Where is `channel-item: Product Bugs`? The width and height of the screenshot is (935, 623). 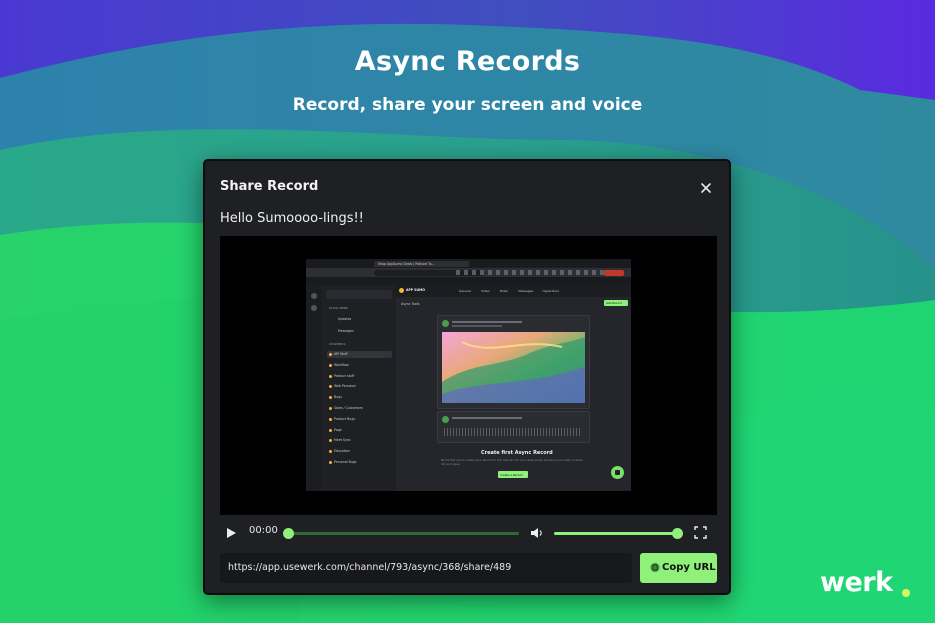
channel-item: Product Bugs is located at coordinates (345, 418).